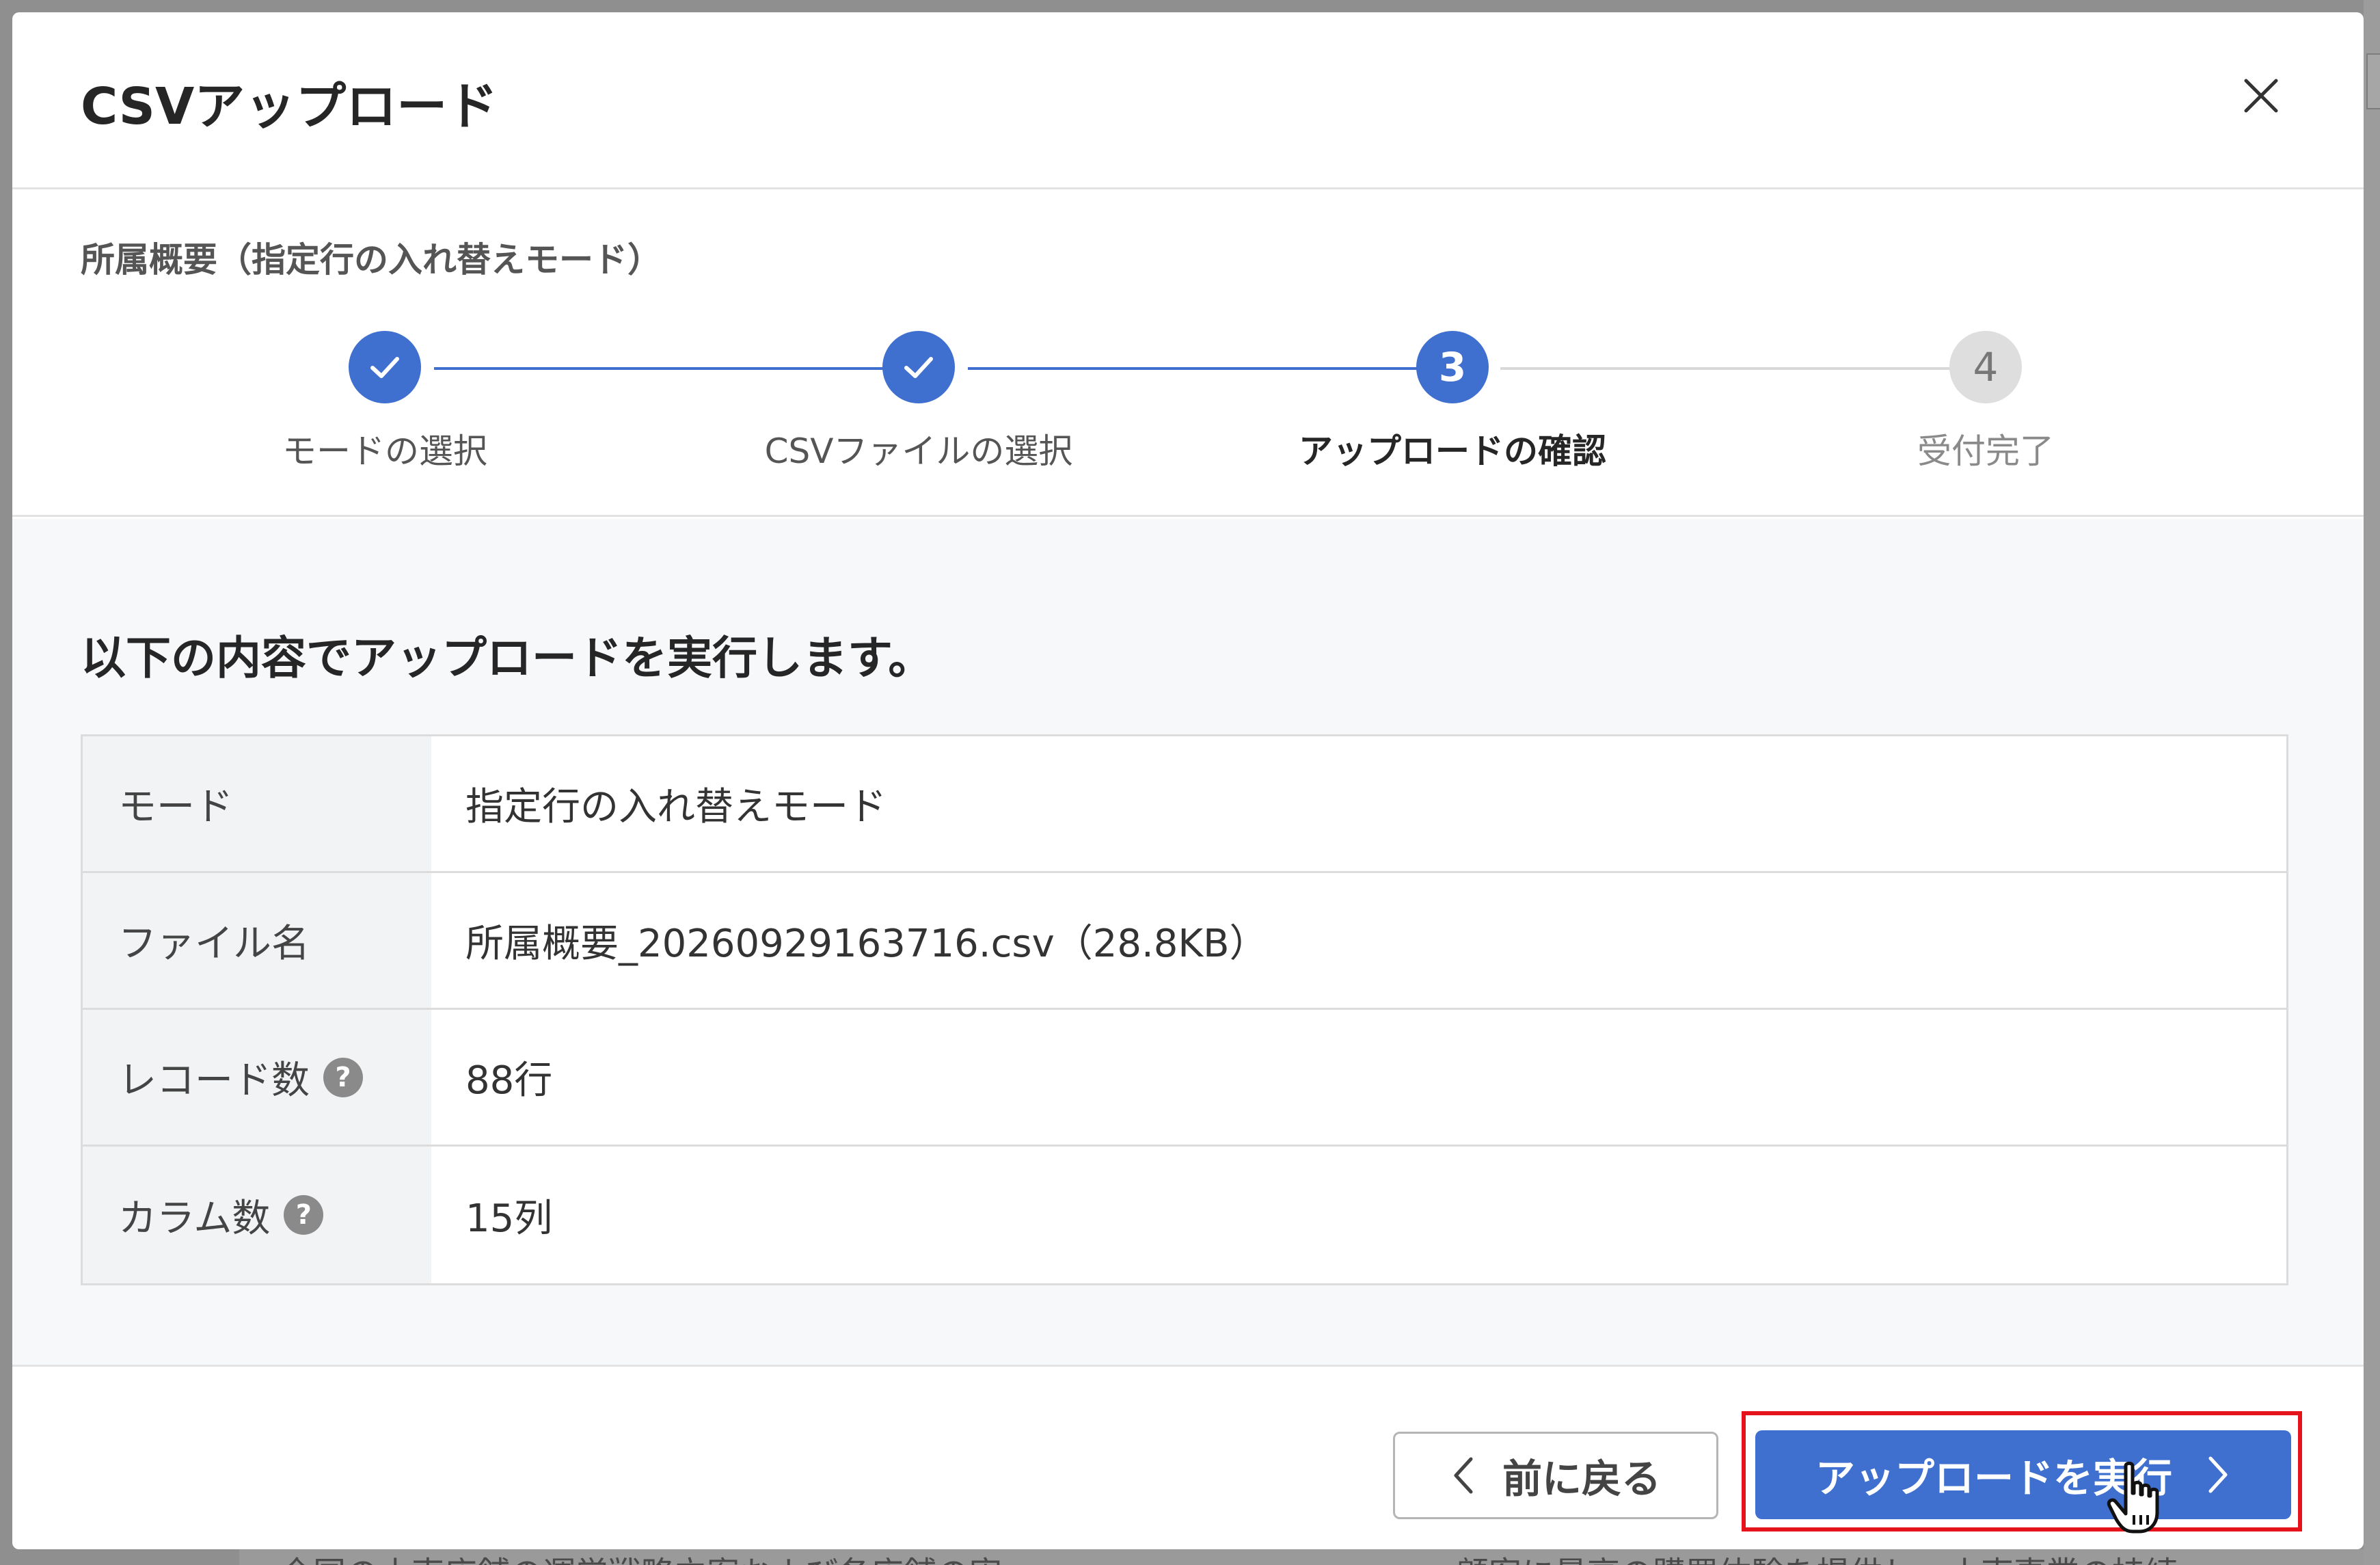  I want to click on confirmation-message: 以下の内容でアップロードを実行します。, so click(507, 658).